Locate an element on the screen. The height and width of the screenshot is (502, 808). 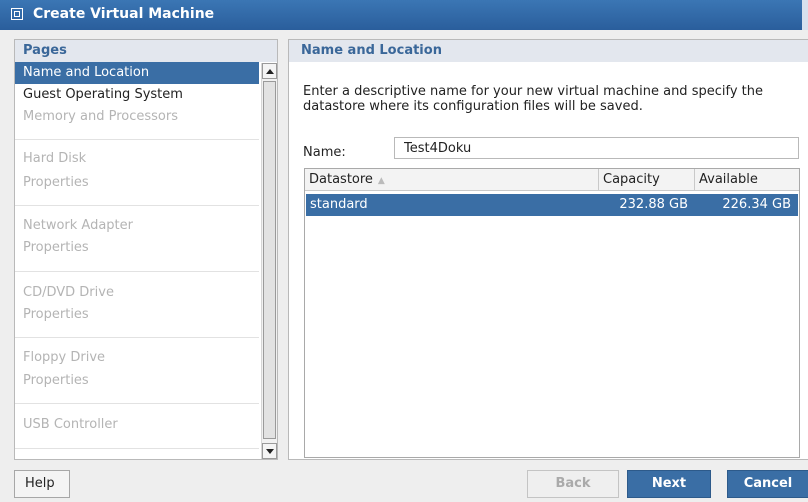
help-button: Help is located at coordinates (42, 484).